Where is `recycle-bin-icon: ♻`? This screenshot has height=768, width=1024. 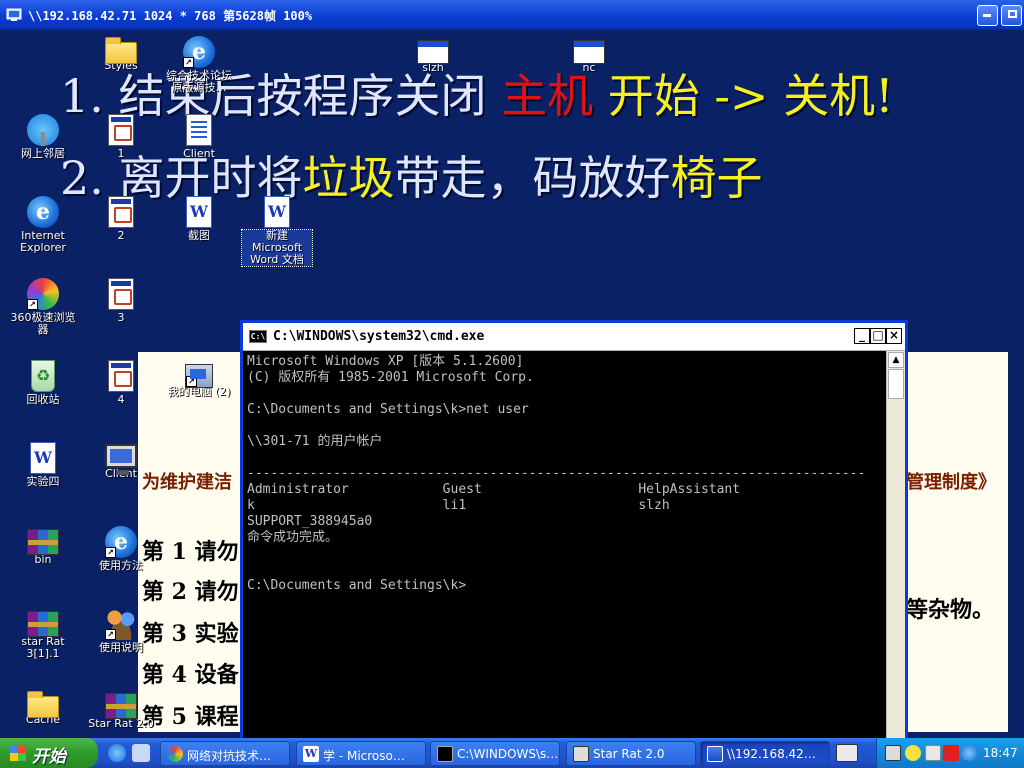
recycle-bin-icon: ♻ is located at coordinates (43, 376).